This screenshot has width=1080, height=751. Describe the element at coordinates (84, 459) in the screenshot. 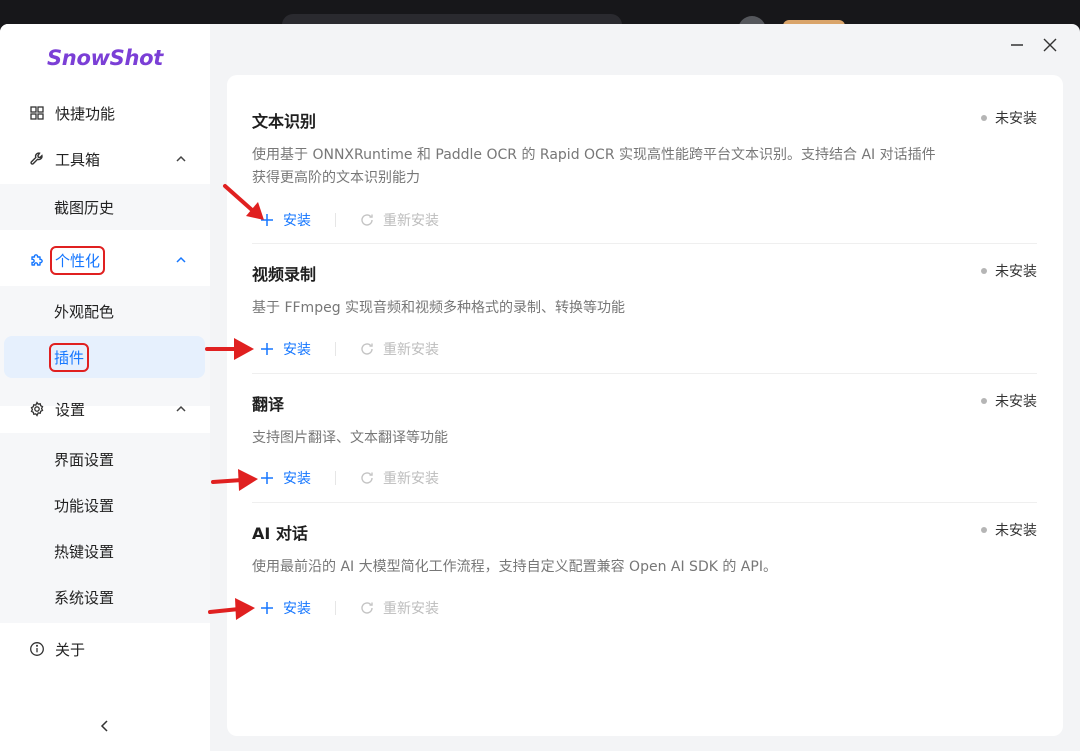

I see `sidebar-item-label: 界面设置` at that location.